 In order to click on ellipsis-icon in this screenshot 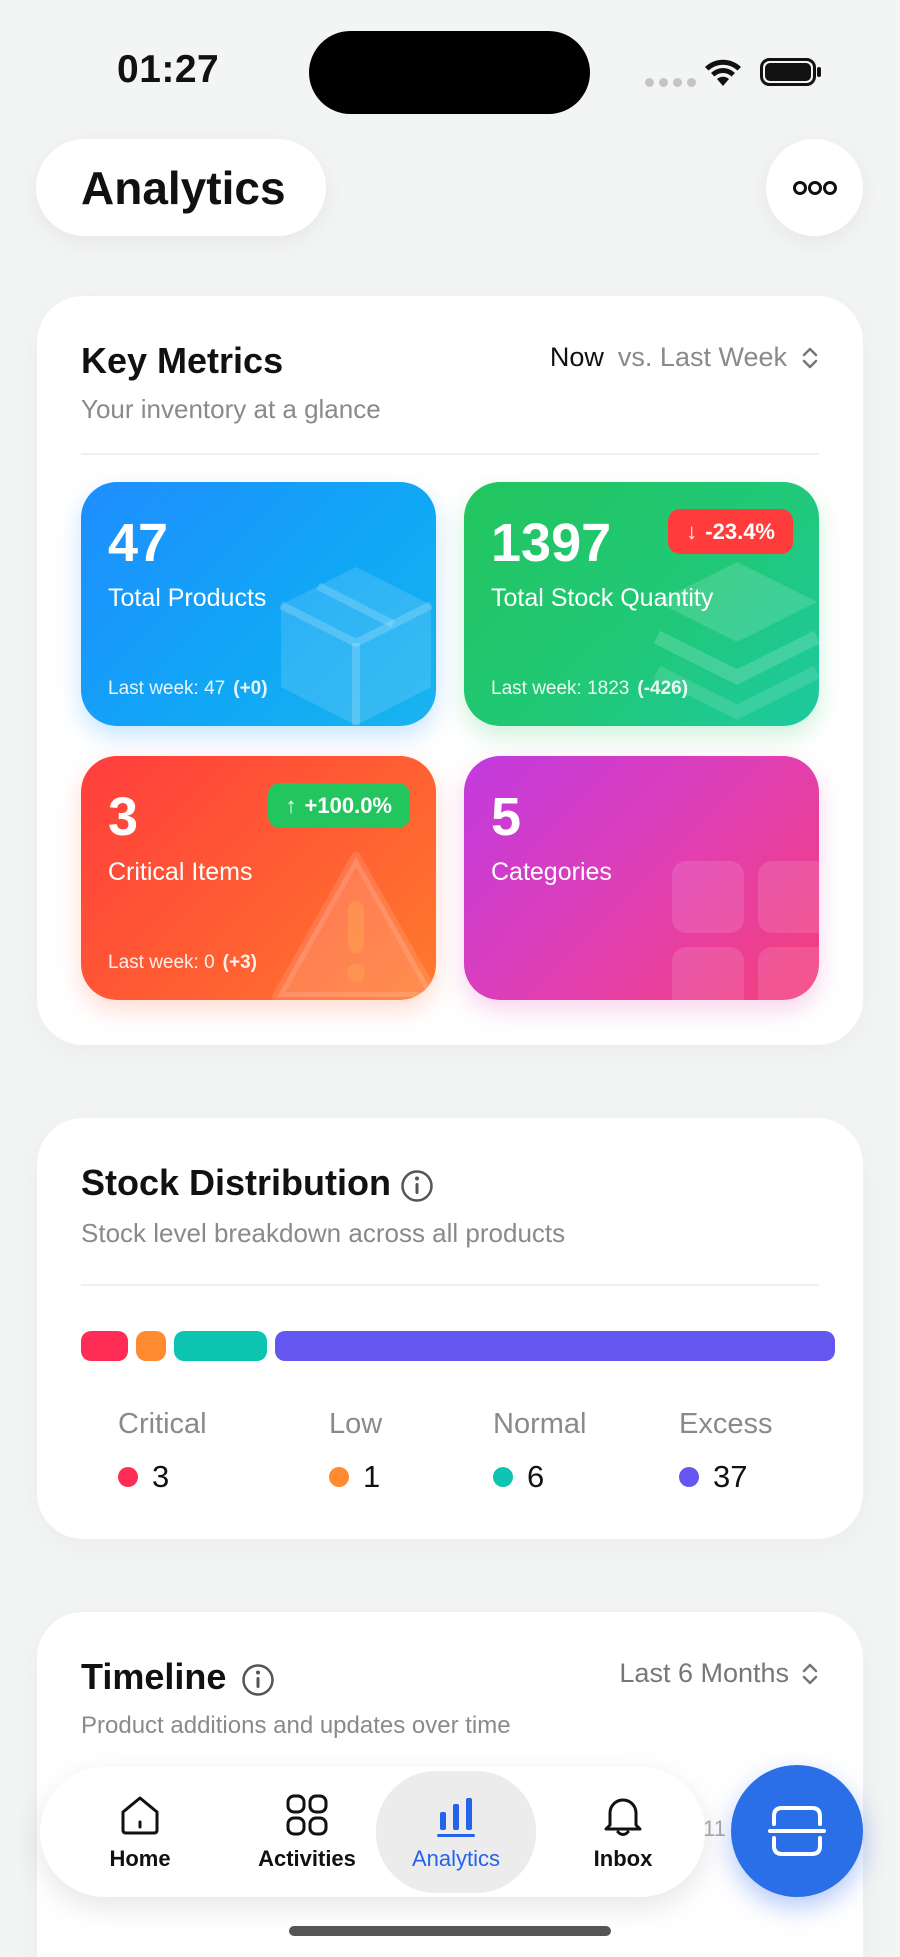, I will do `click(814, 187)`.